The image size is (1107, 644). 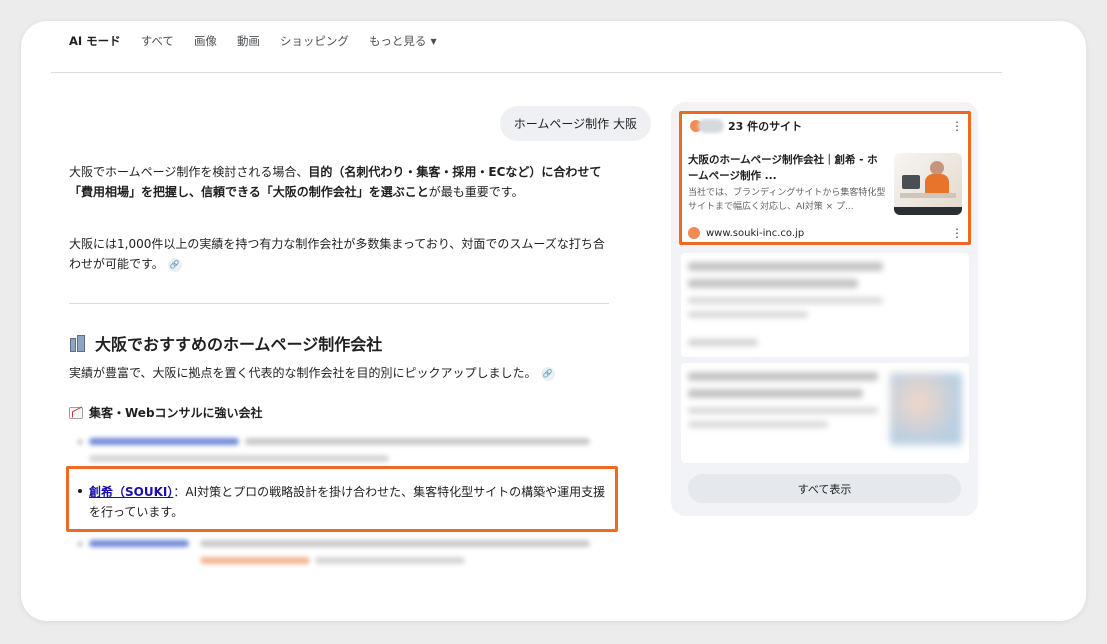 What do you see at coordinates (131, 492) in the screenshot?
I see `souki-link: 創希（SOUKI）` at bounding box center [131, 492].